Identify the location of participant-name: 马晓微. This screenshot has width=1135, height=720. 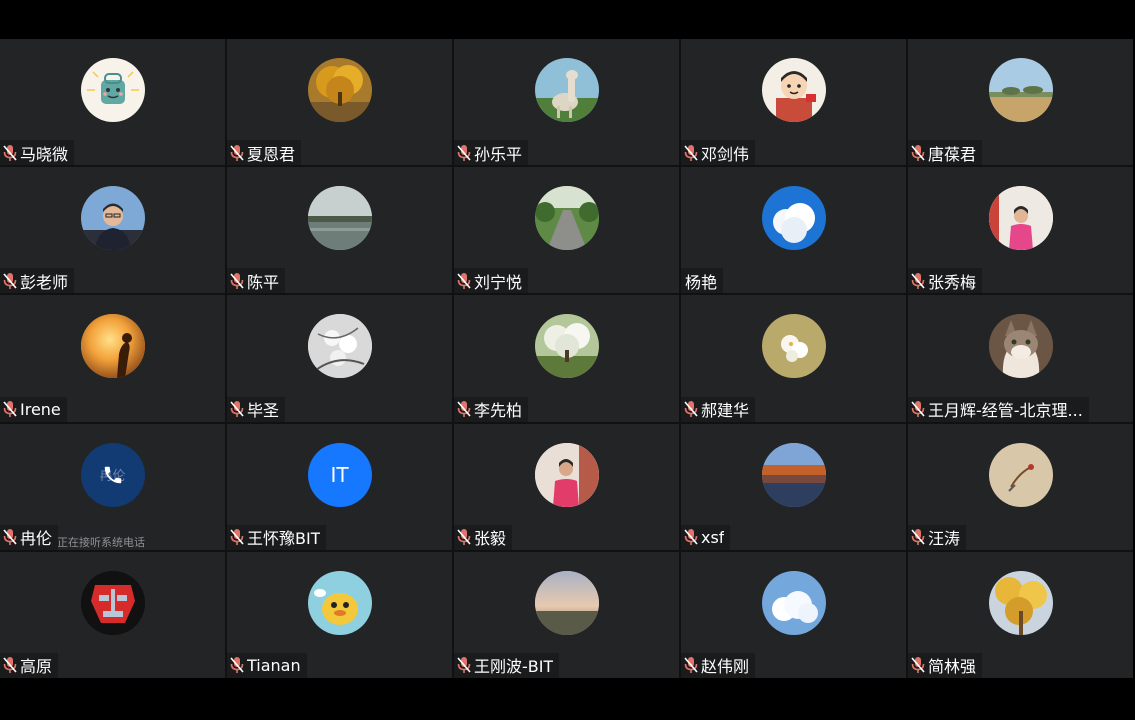
(44, 154).